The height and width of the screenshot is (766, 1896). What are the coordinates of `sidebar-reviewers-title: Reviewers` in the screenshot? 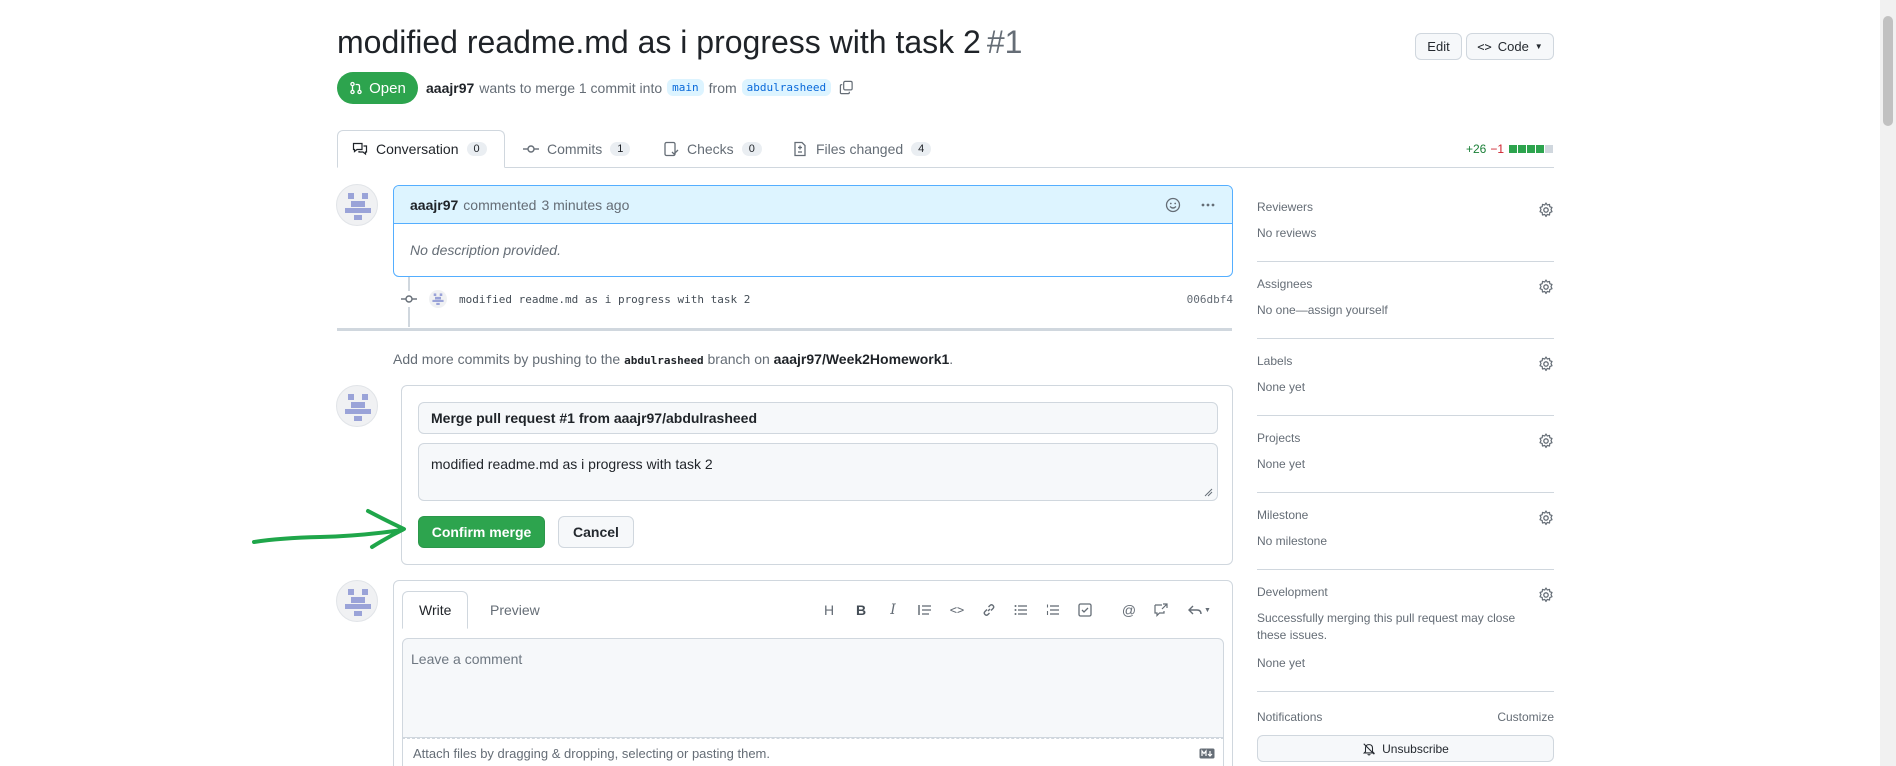 It's located at (1405, 207).